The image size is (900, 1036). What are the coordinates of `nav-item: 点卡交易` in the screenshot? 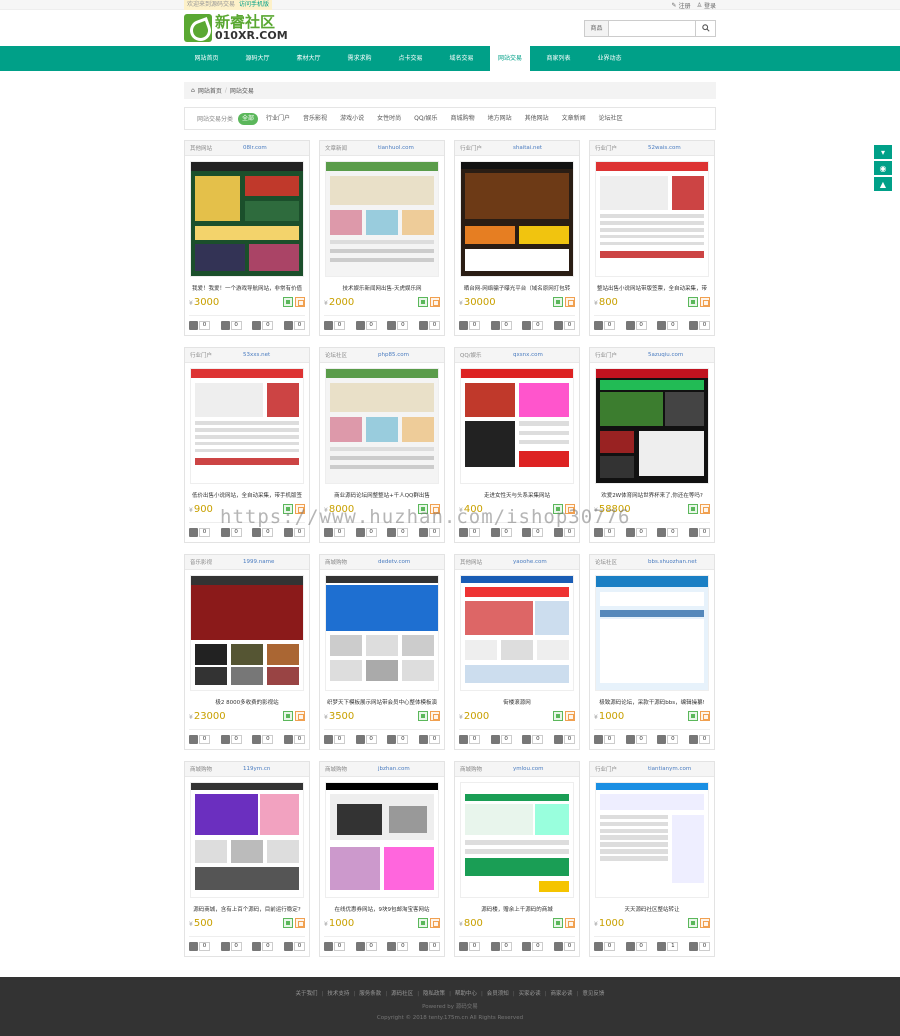 It's located at (410, 58).